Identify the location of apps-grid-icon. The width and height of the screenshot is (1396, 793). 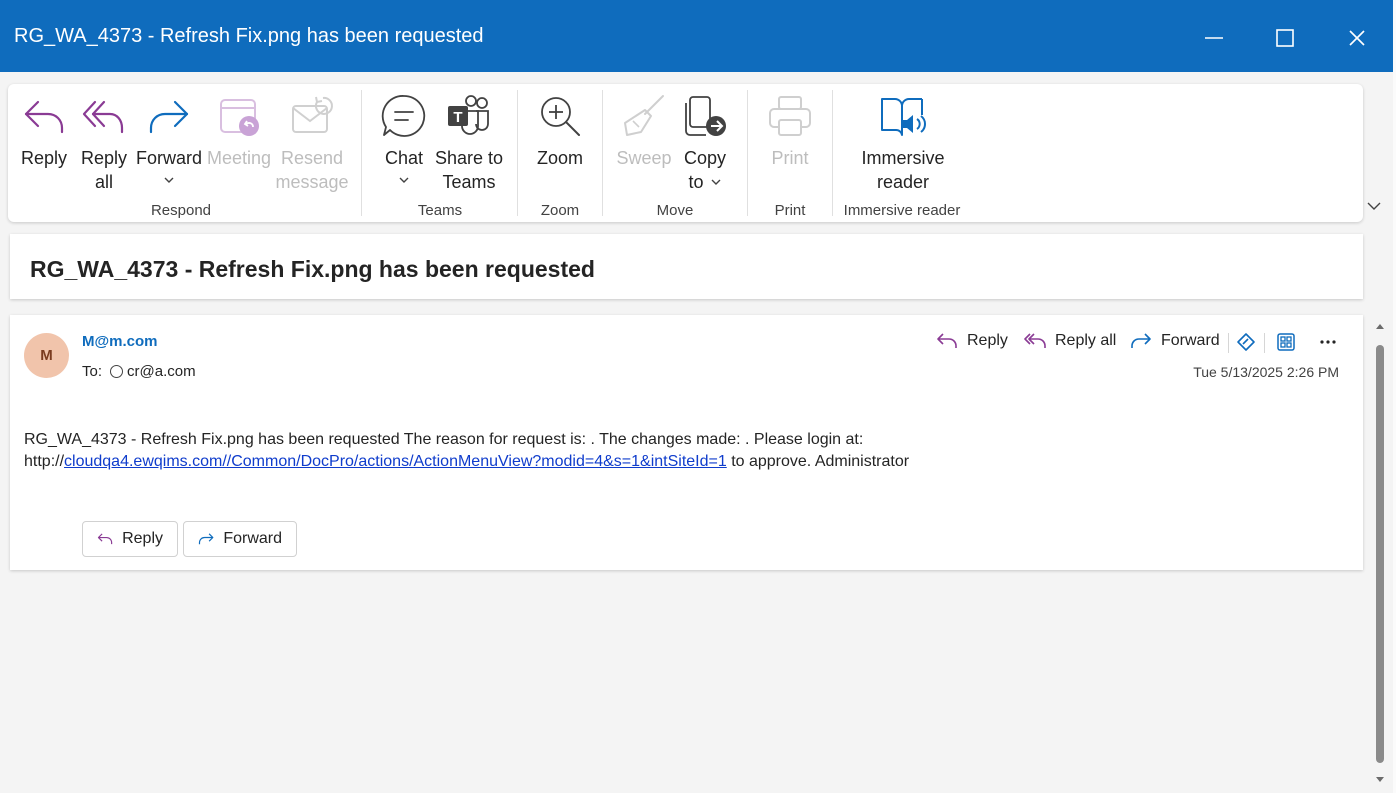
(1286, 342).